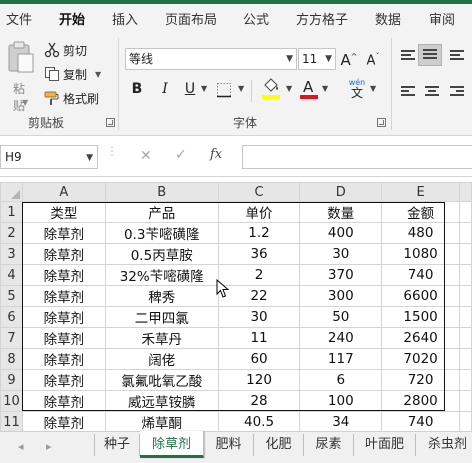 This screenshot has height=463, width=472. What do you see at coordinates (11, 212) in the screenshot?
I see `row-header: 1` at bounding box center [11, 212].